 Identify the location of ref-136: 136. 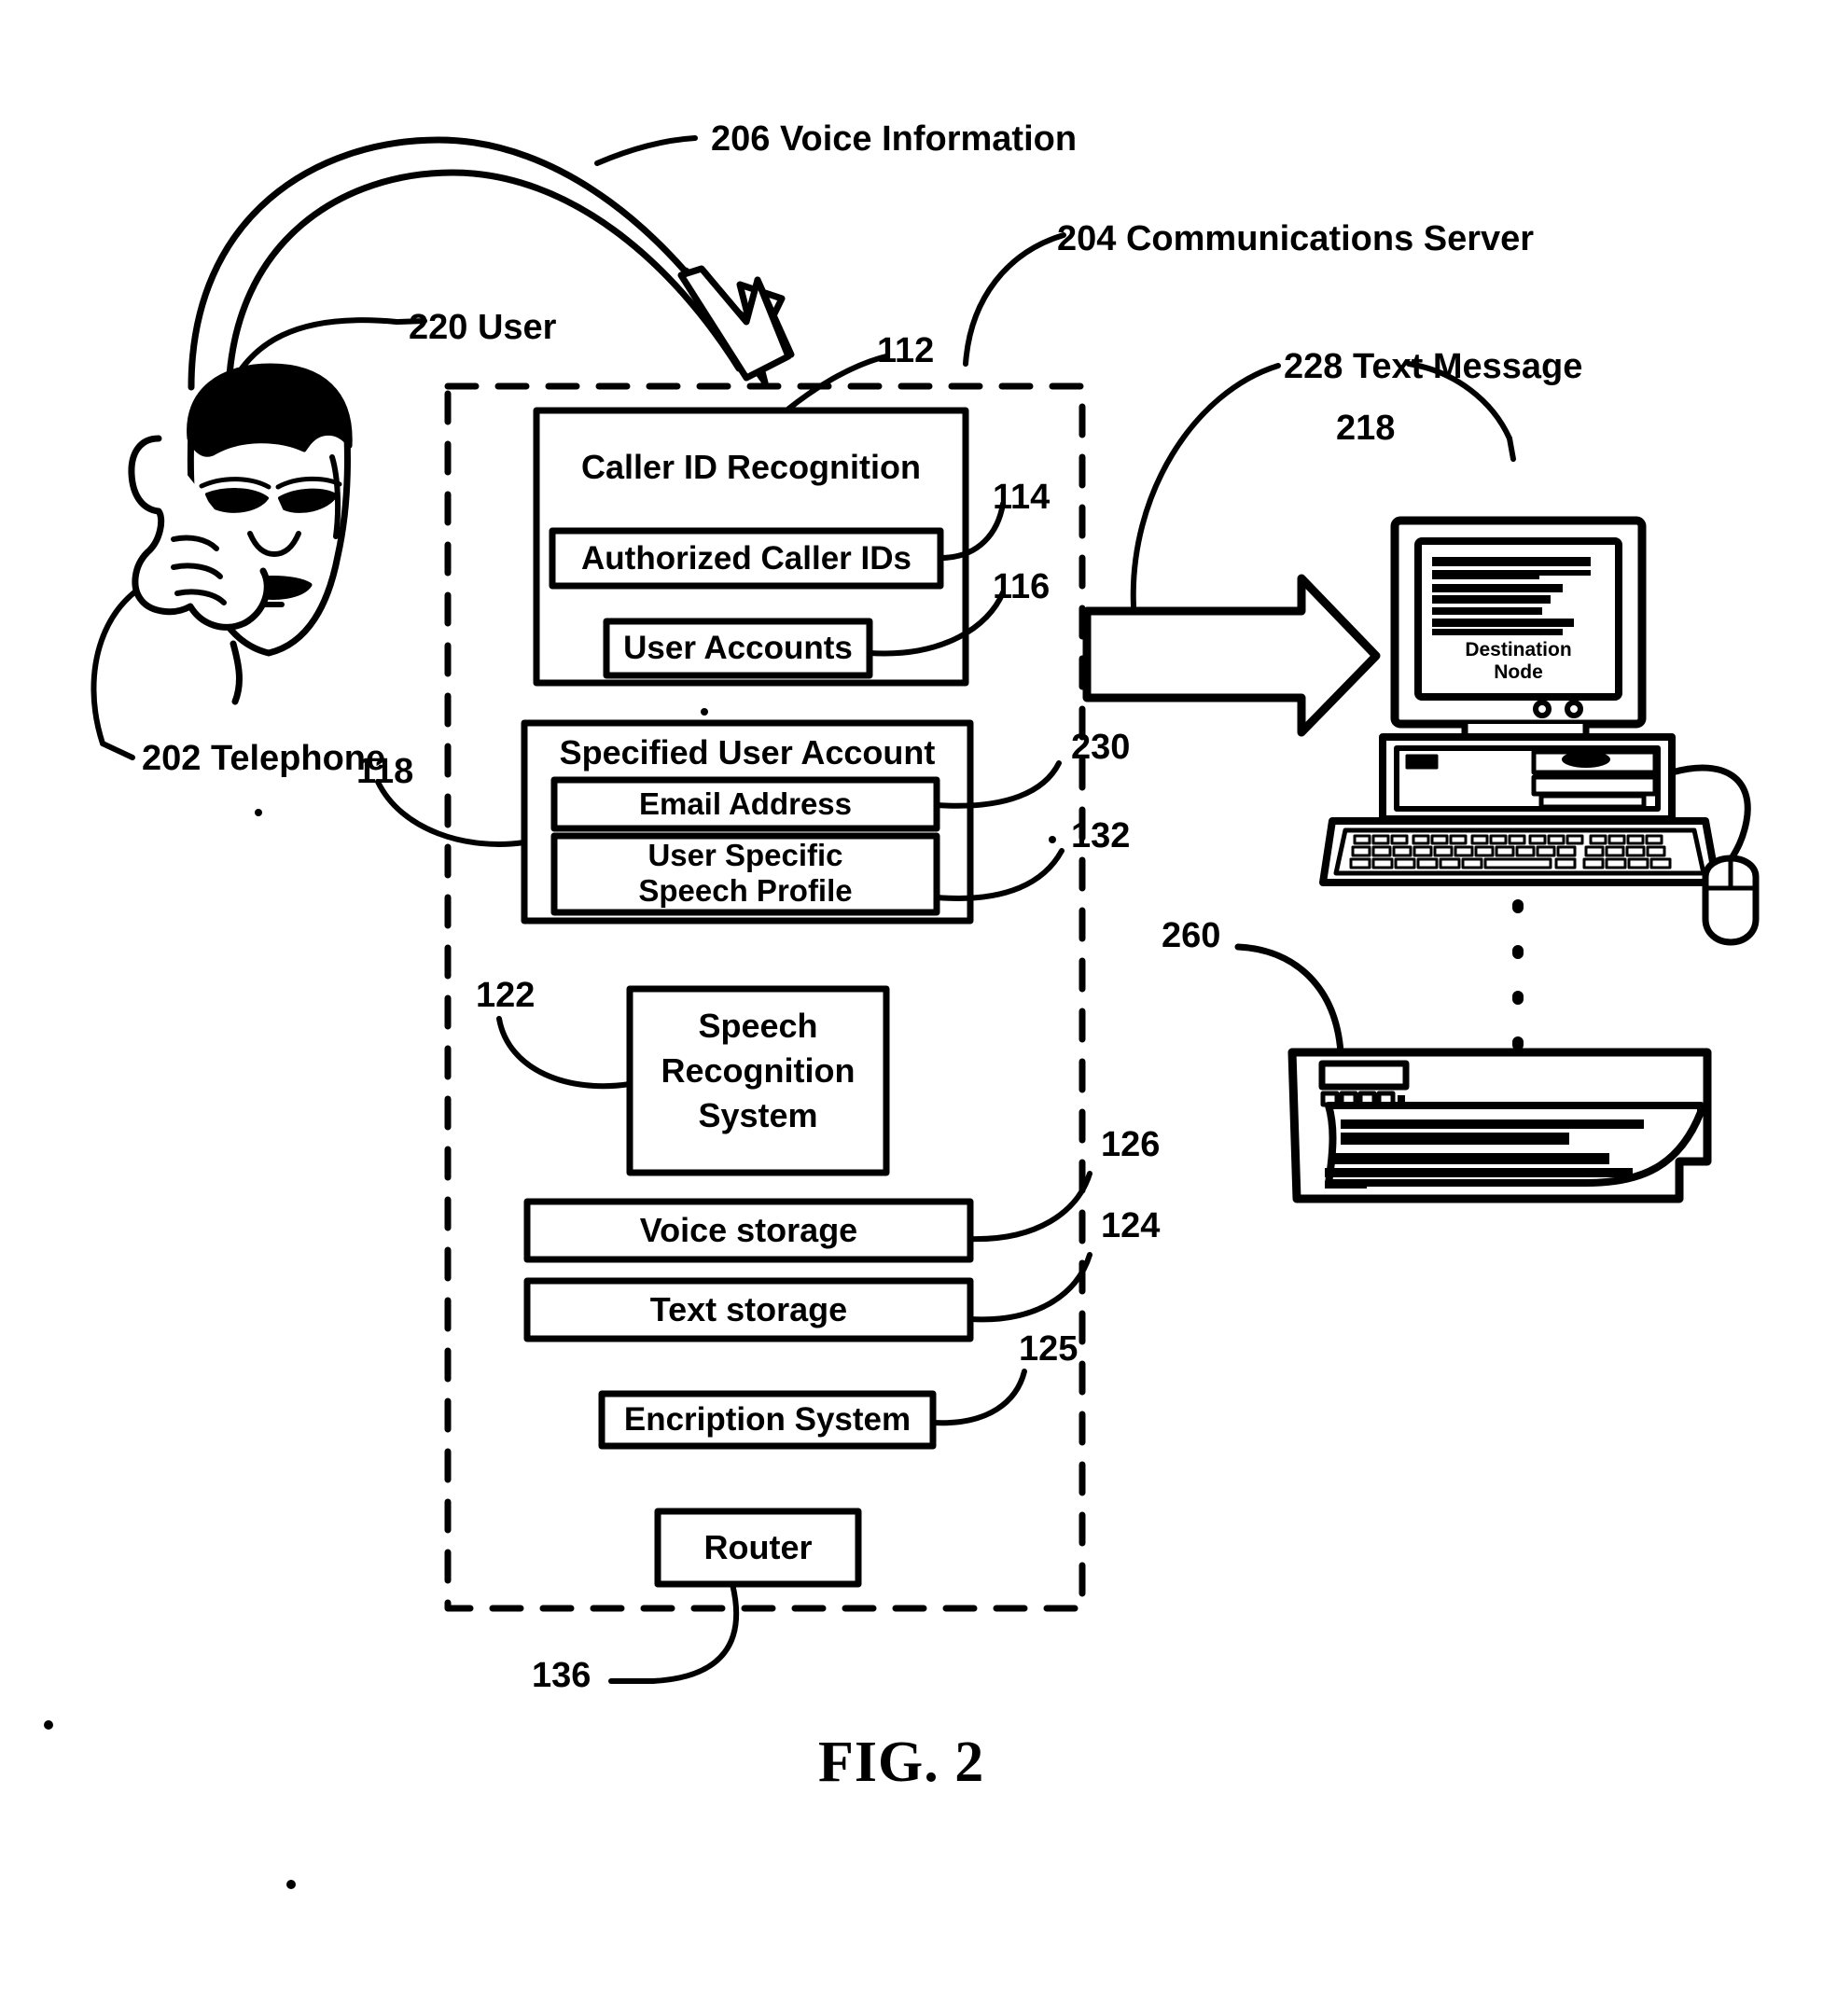
(561, 1676).